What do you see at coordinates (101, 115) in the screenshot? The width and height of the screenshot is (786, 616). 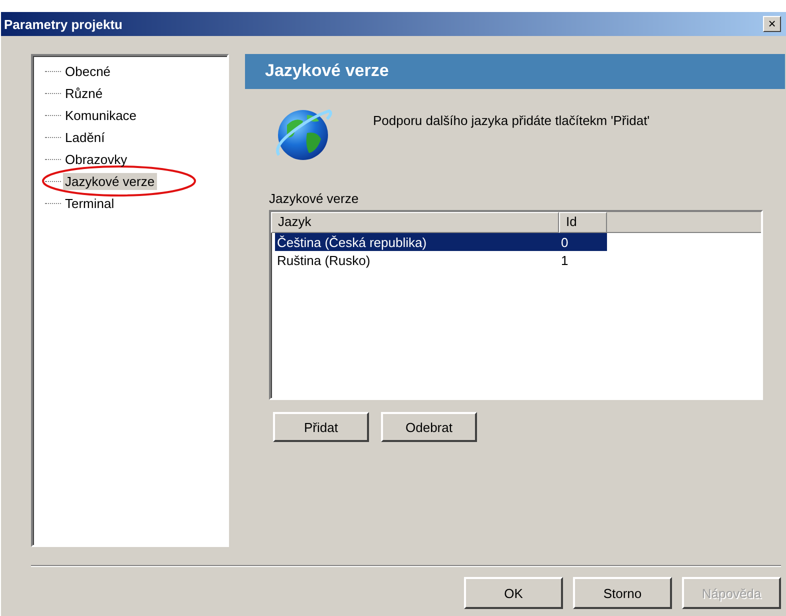 I see `tree-item: Komunikace` at bounding box center [101, 115].